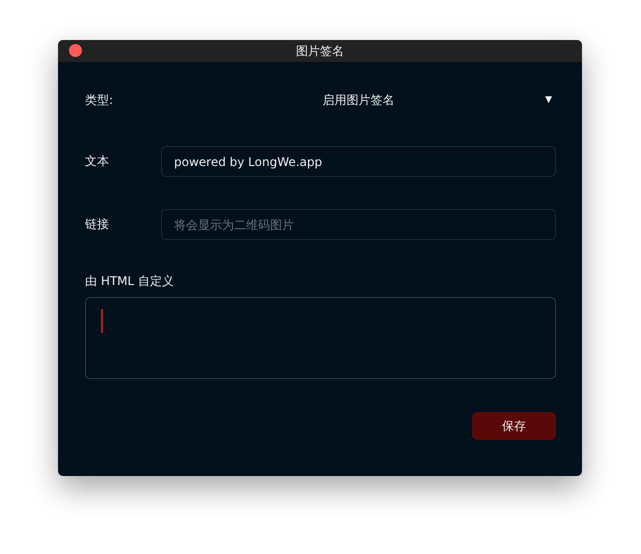  What do you see at coordinates (75, 50) in the screenshot?
I see `close-button` at bounding box center [75, 50].